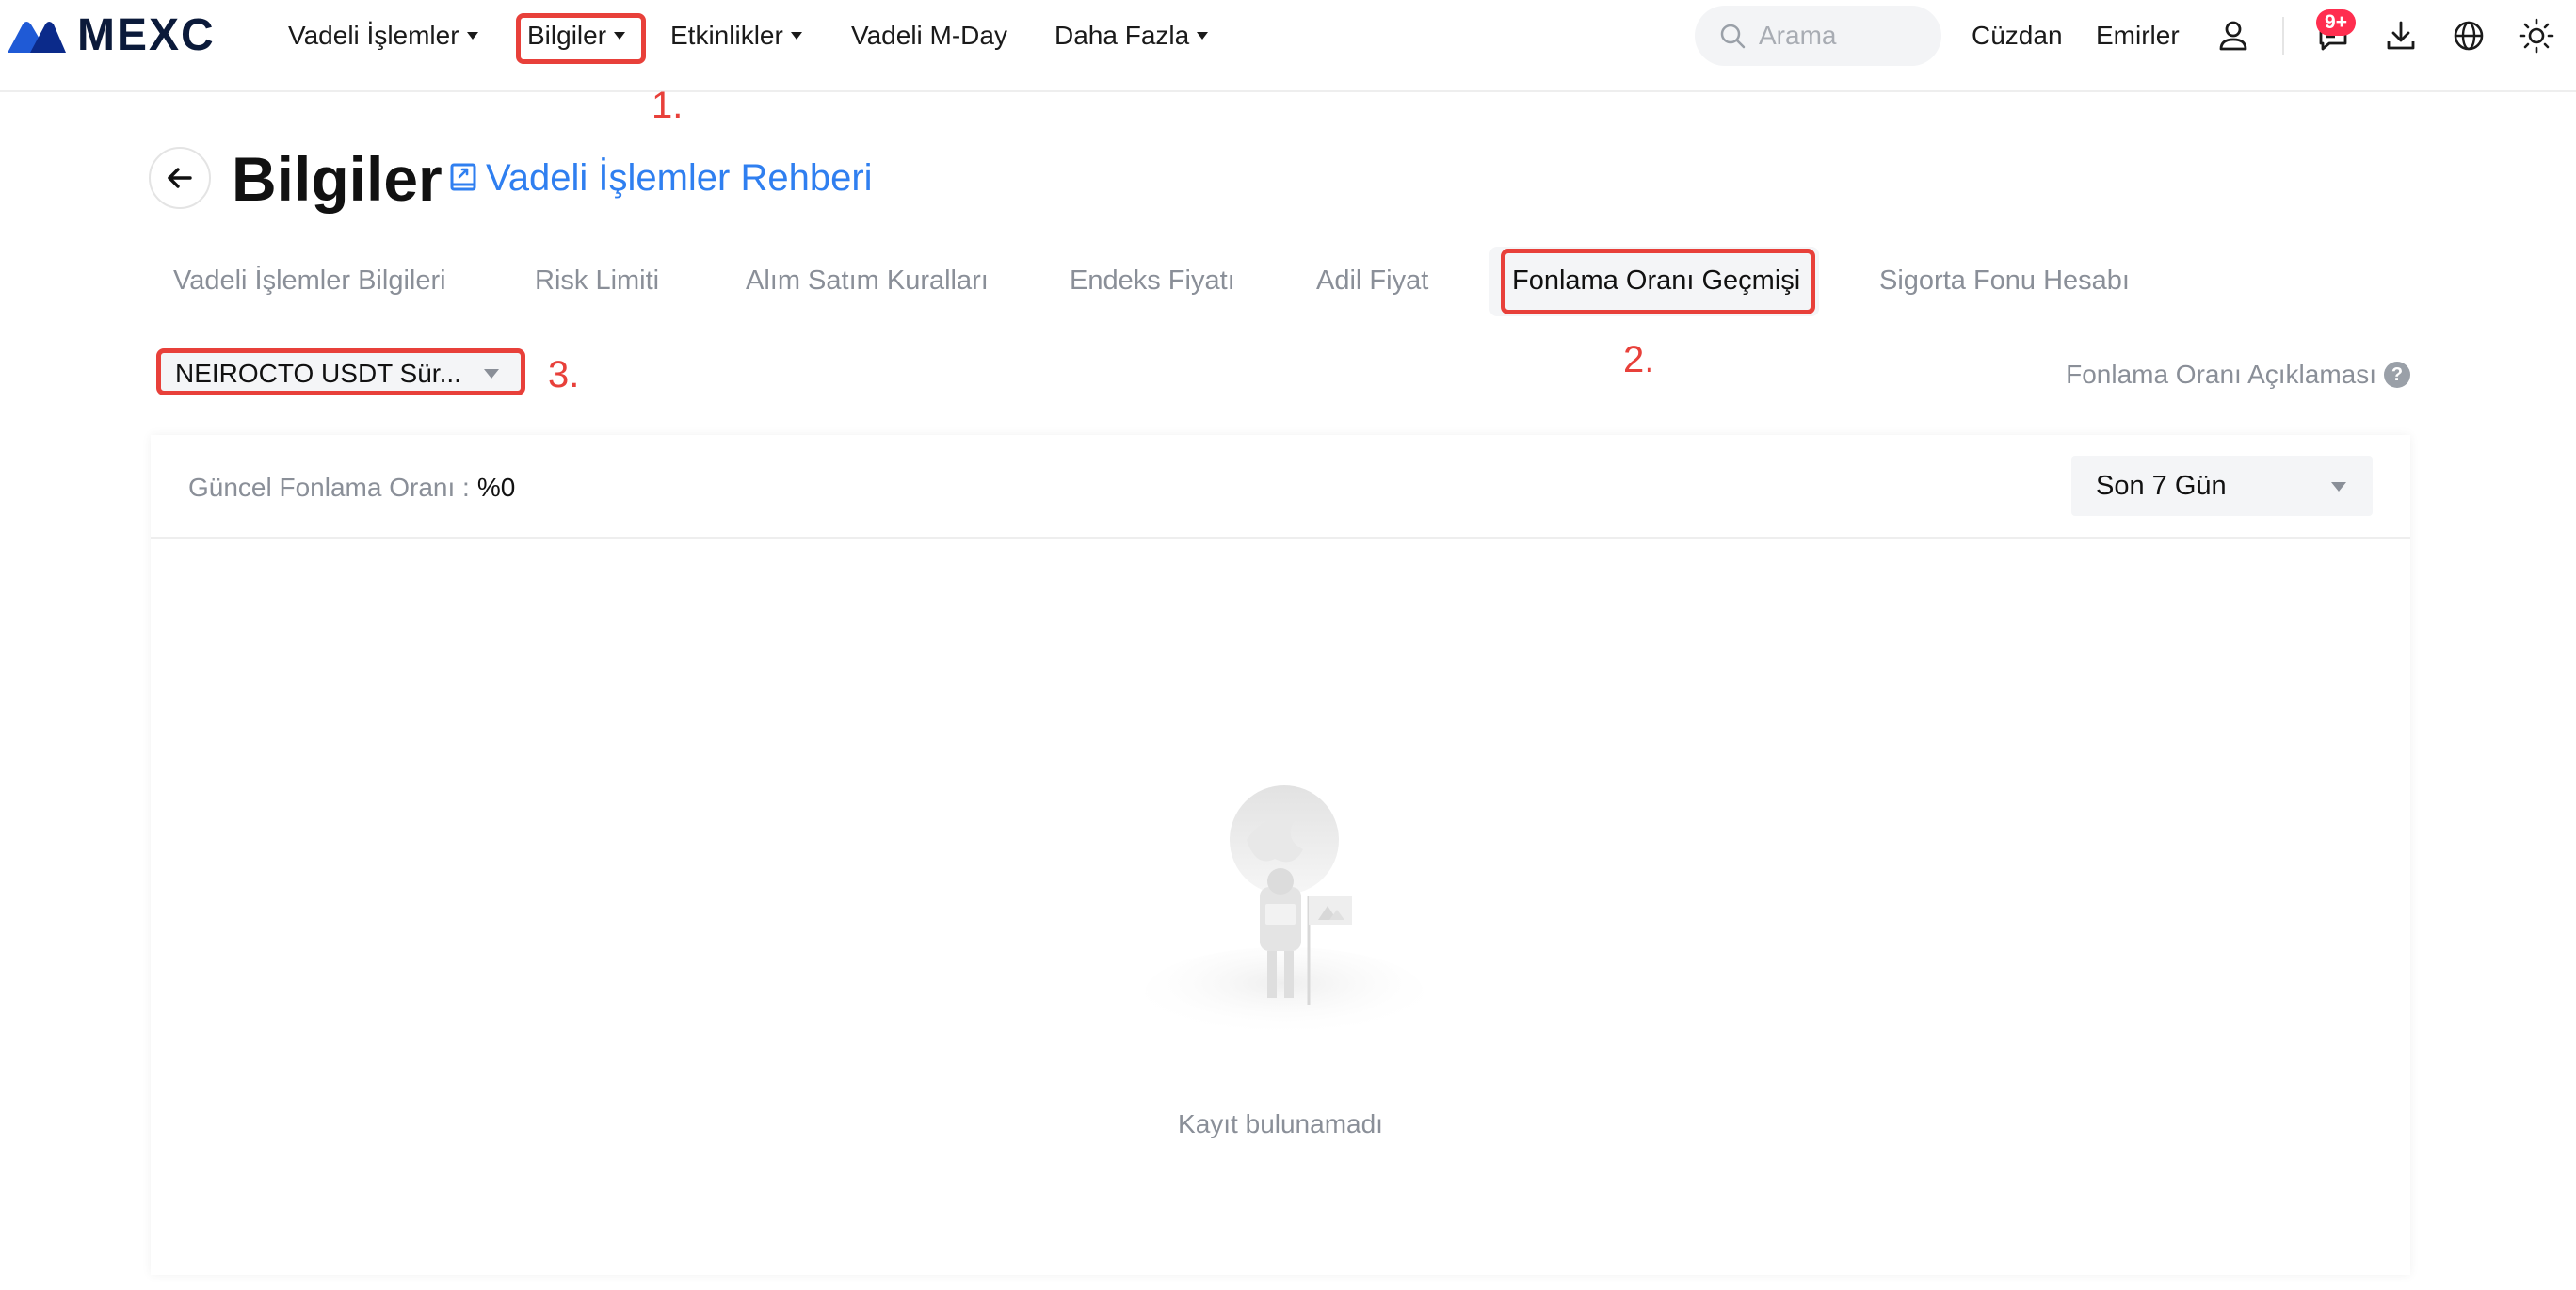  I want to click on language-button, so click(2468, 35).